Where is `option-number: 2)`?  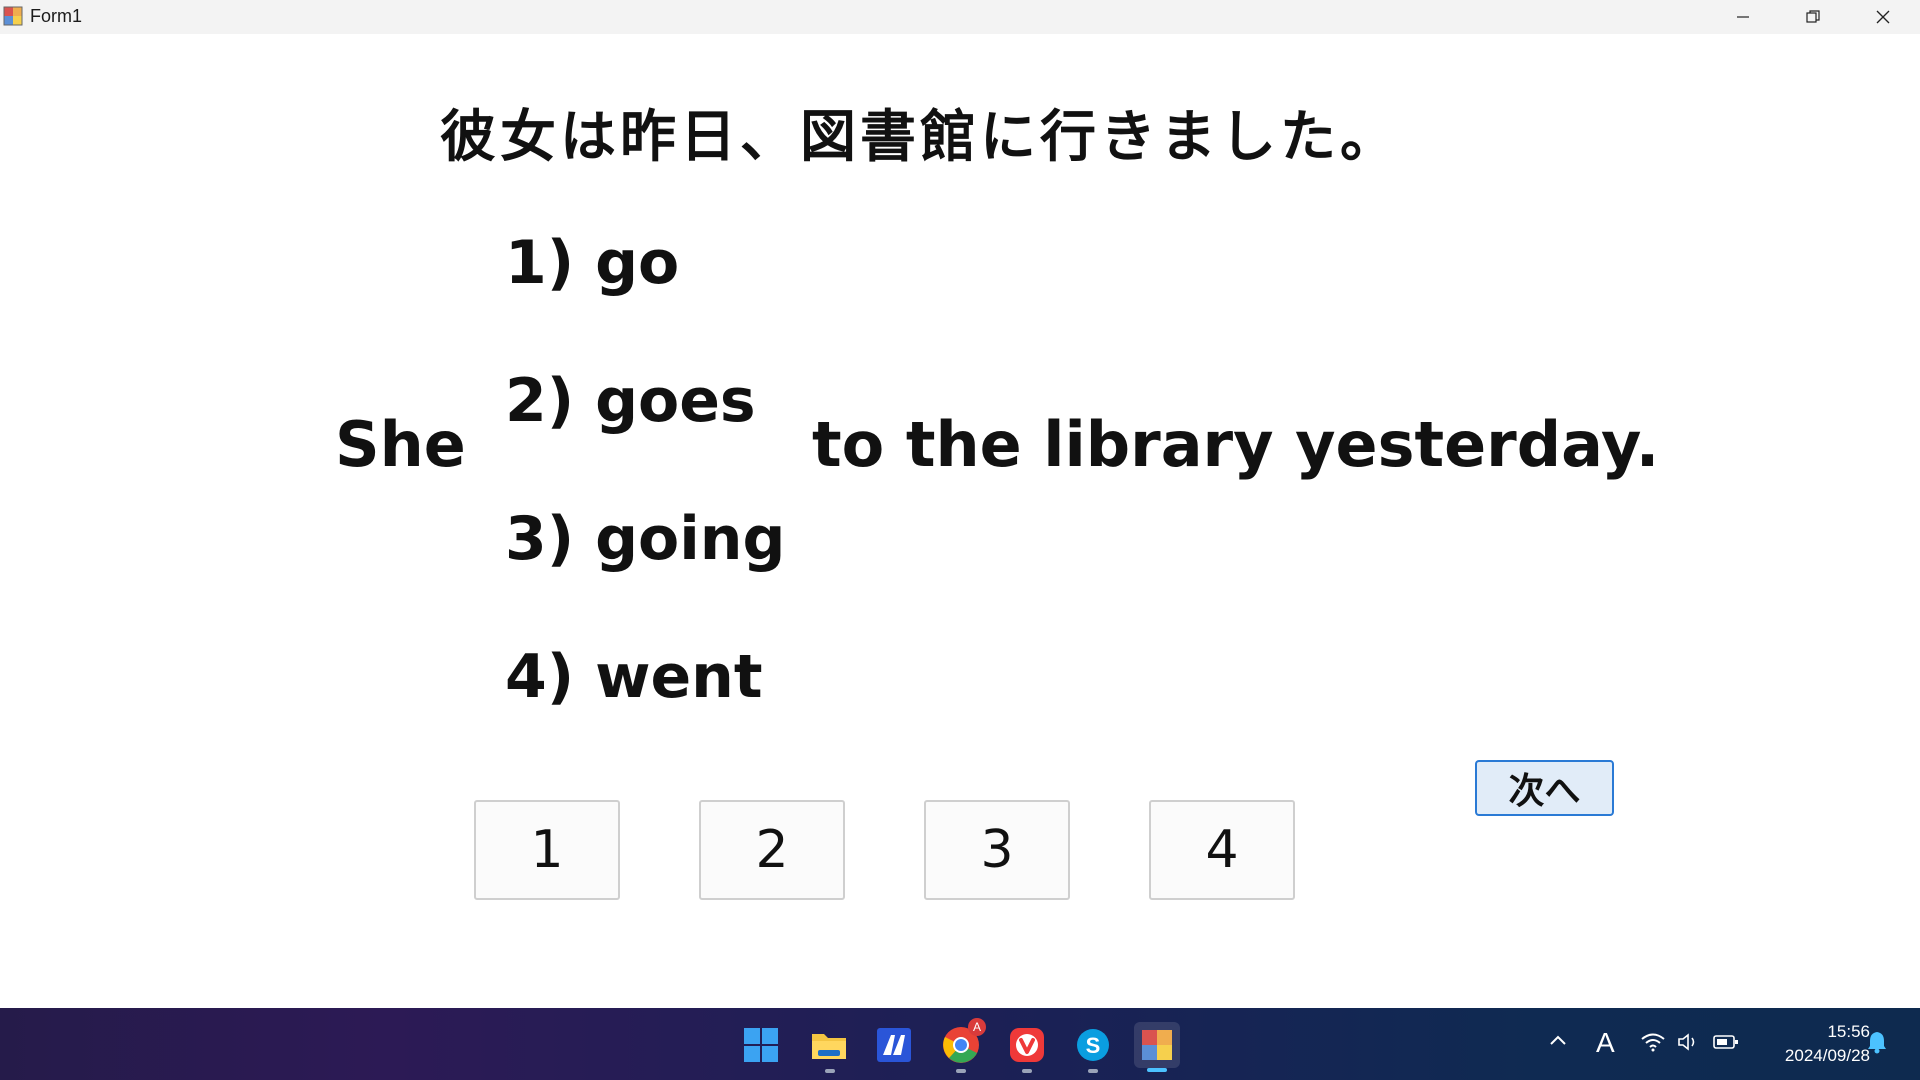
option-number: 2) is located at coordinates (540, 401).